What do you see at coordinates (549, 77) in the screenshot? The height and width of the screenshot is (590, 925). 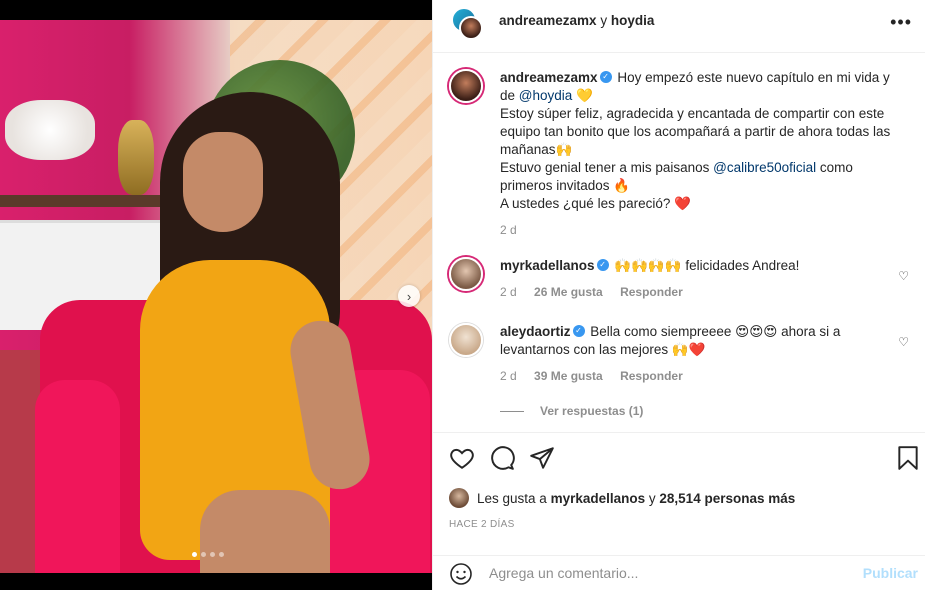 I see `caption-username: andreamezamx` at bounding box center [549, 77].